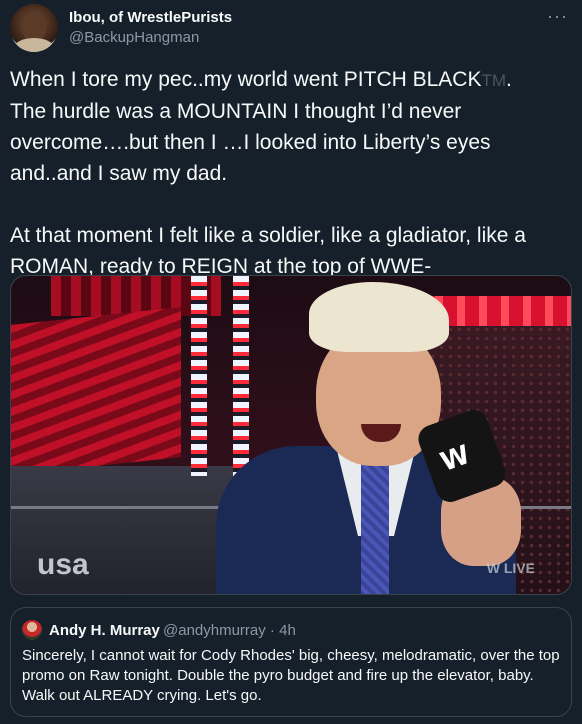 The height and width of the screenshot is (724, 582). I want to click on usa-network-logo: usa, so click(63, 564).